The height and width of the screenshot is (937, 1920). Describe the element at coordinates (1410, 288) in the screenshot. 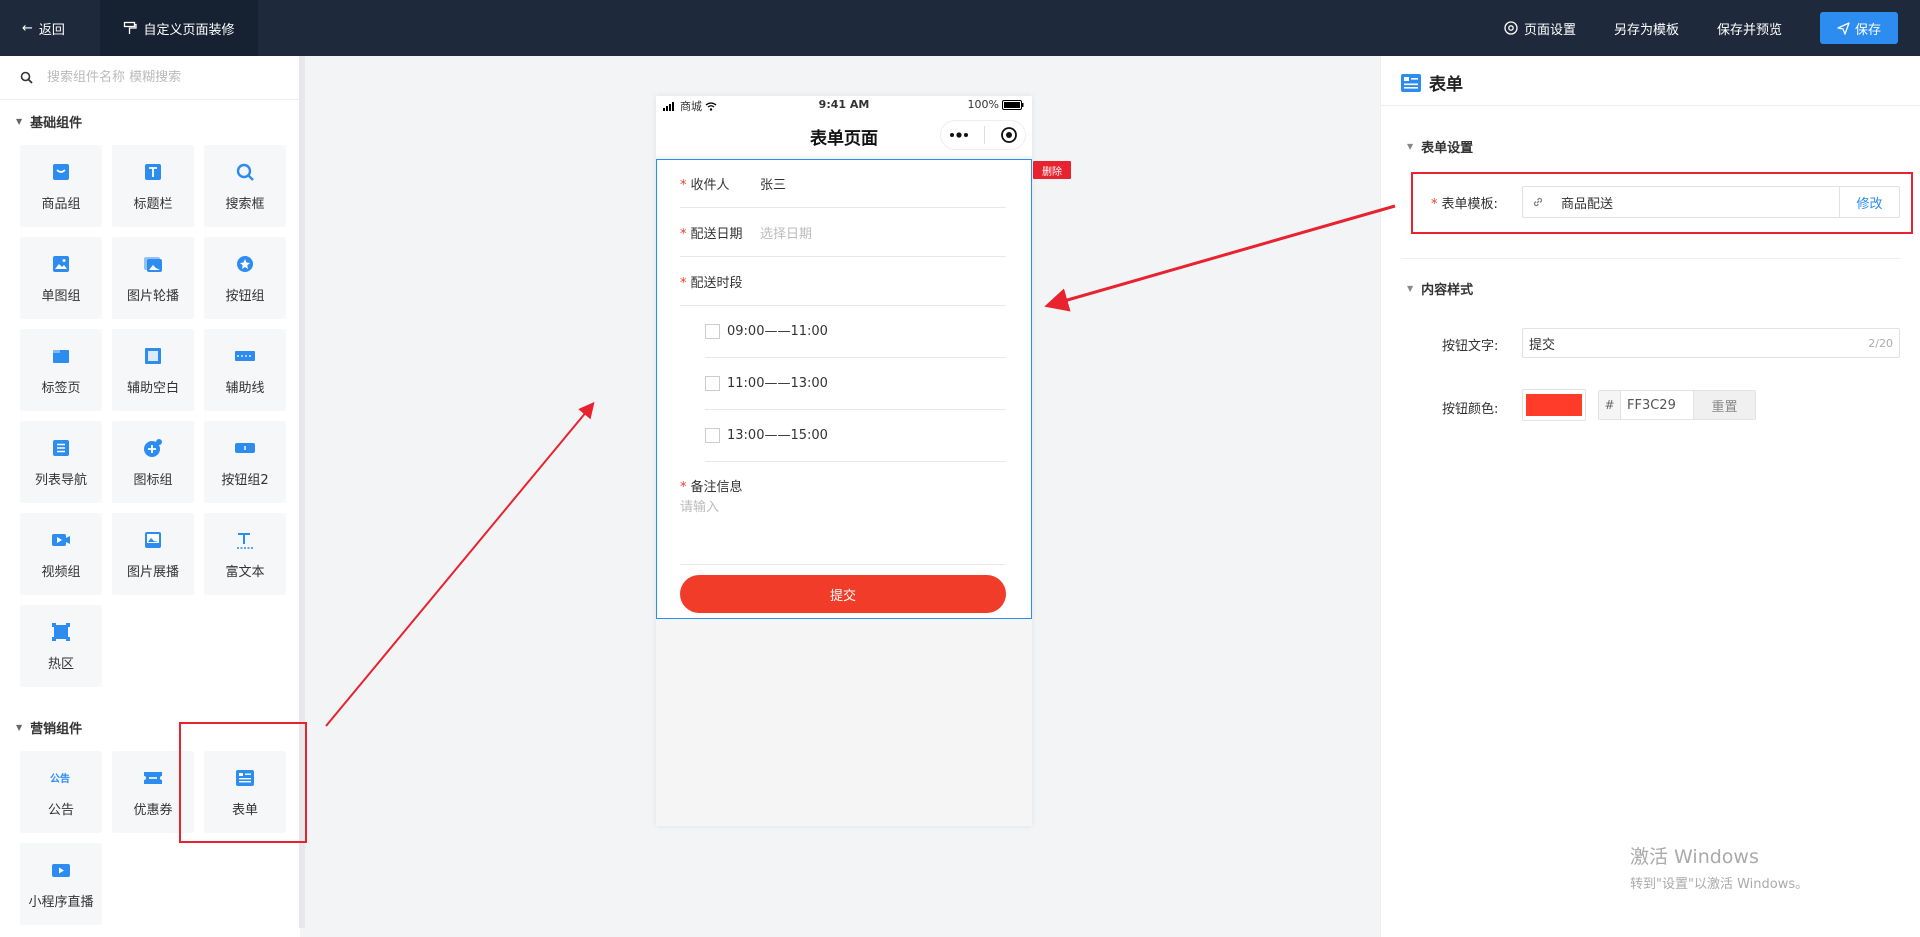

I see `caret-down-icon: ▼` at that location.